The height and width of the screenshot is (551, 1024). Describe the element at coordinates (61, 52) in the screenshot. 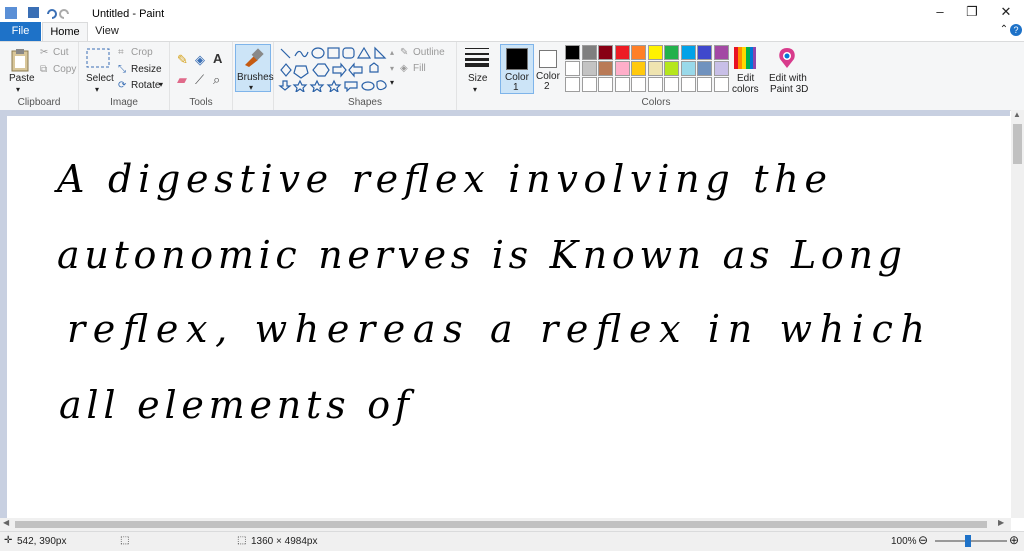

I see `cut-button: Cut` at that location.